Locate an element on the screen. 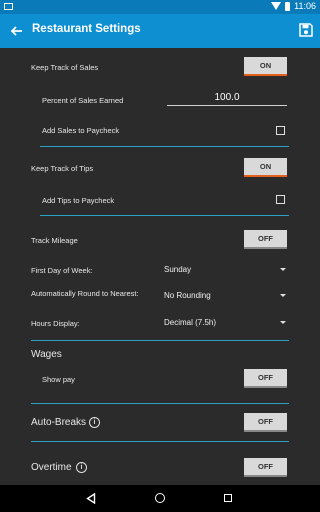  auto-breaks-label: Auto-Breaks is located at coordinates (59, 422).